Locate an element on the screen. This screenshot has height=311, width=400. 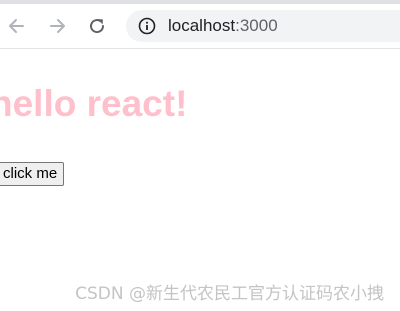
address-port: :3000 is located at coordinates (256, 25).